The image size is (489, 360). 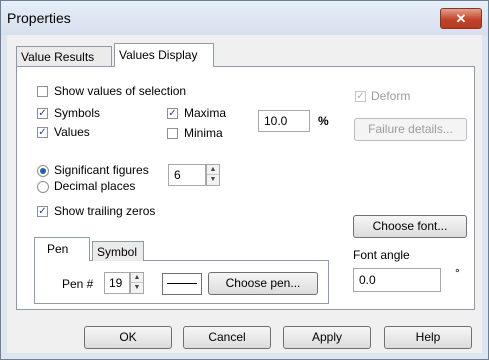 What do you see at coordinates (43, 187) in the screenshot?
I see `decimal-places-radio` at bounding box center [43, 187].